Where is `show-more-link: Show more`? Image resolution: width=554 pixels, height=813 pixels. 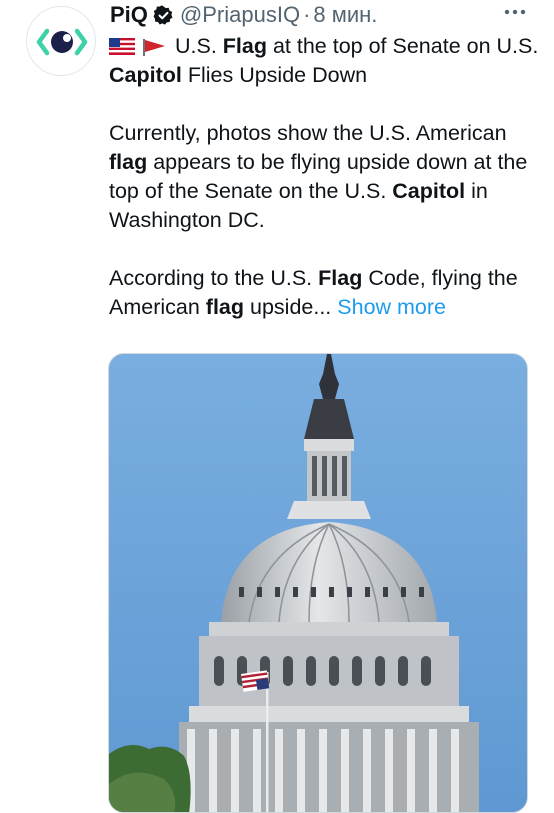
show-more-link: Show more is located at coordinates (391, 307).